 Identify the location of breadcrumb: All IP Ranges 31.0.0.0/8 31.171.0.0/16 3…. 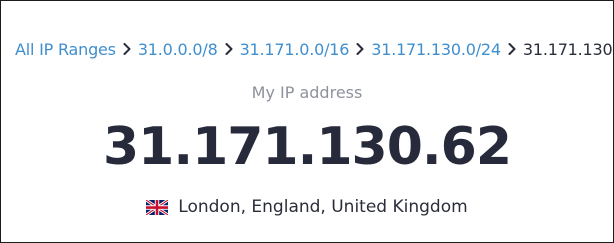
(314, 49).